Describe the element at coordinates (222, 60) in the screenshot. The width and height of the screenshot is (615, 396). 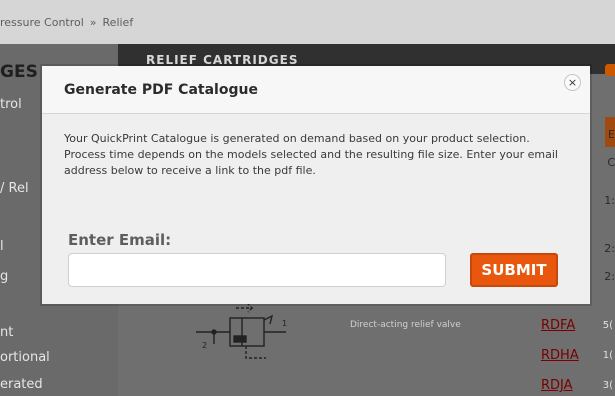
I see `section-title: RELIEF CARTRIDGES` at that location.